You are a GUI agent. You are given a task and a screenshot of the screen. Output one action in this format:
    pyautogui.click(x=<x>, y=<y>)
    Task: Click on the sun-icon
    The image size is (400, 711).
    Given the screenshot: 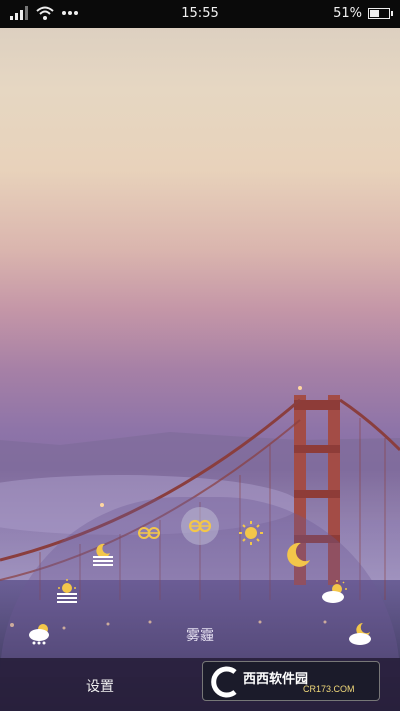 What is the action you would take?
    pyautogui.click(x=251, y=533)
    